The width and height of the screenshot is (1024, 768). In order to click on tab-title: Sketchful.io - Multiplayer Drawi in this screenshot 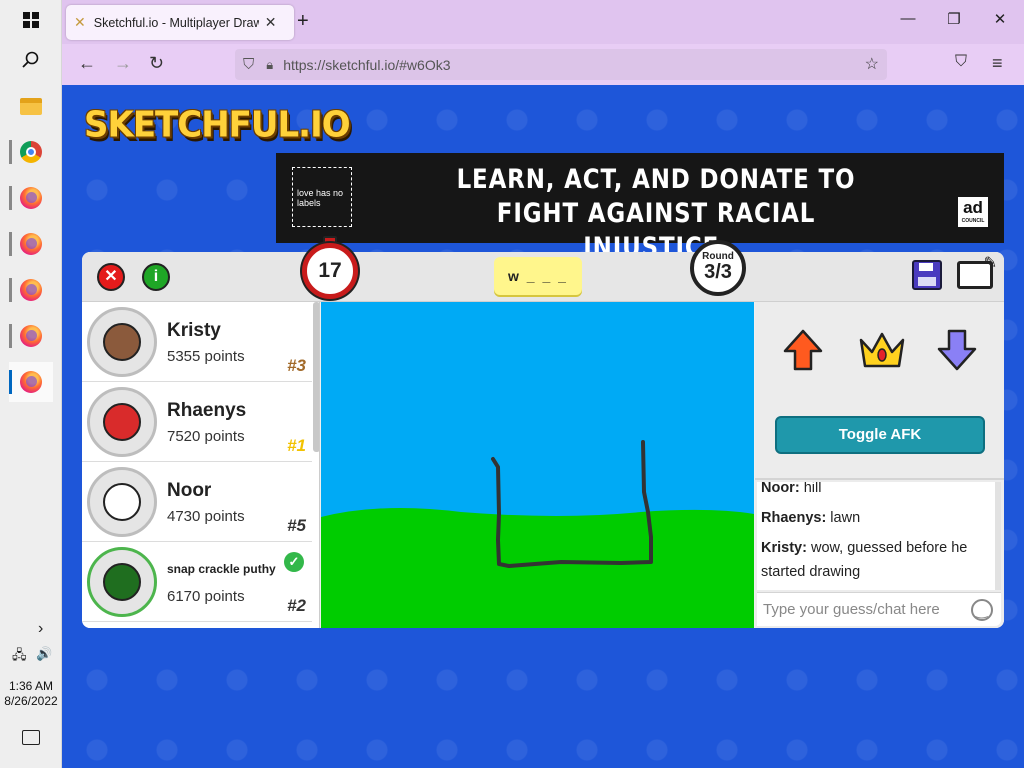, I will do `click(176, 22)`.